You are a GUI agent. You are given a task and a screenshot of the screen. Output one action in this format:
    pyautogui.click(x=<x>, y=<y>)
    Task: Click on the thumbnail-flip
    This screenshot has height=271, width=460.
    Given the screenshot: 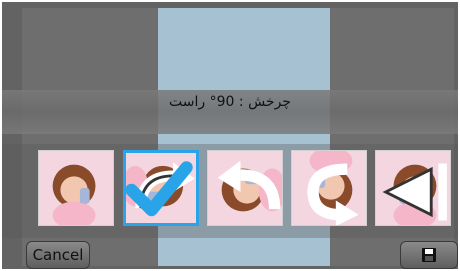 What is the action you would take?
    pyautogui.click(x=413, y=188)
    